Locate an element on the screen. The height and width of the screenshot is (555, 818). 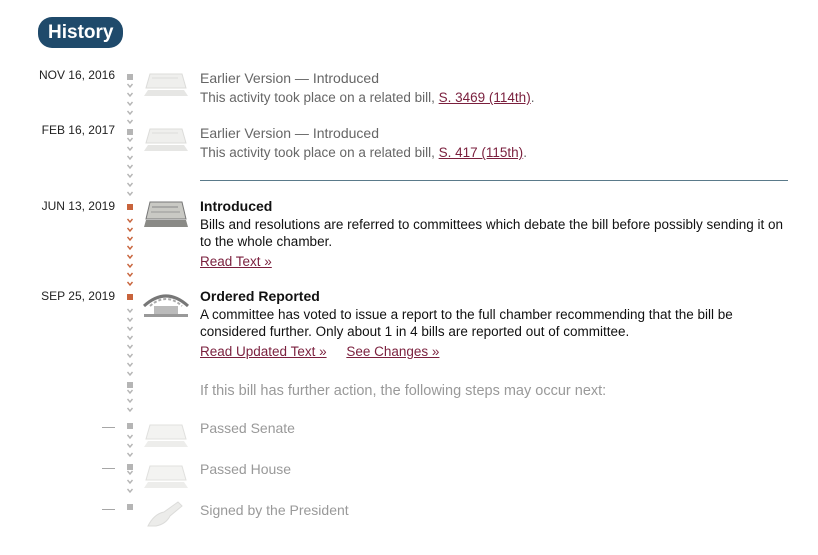
event-date: SEP 25, 2019 is located at coordinates (78, 296).